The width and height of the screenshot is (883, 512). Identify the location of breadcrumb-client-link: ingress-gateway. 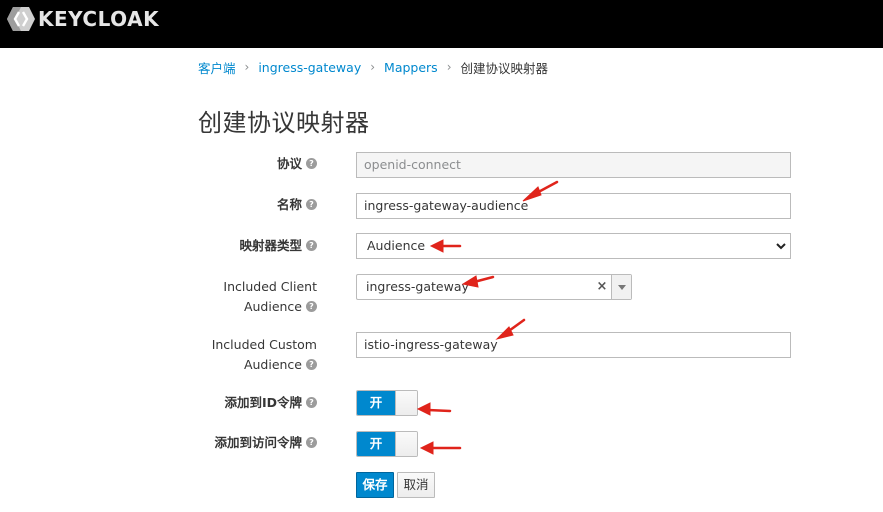
(309, 67).